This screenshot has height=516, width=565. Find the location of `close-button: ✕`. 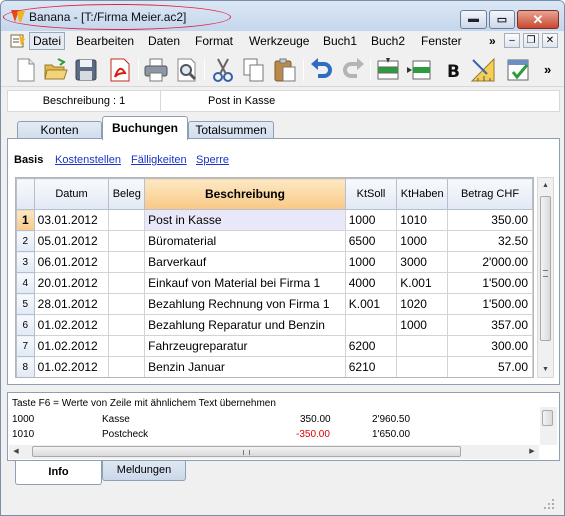

close-button: ✕ is located at coordinates (538, 19).